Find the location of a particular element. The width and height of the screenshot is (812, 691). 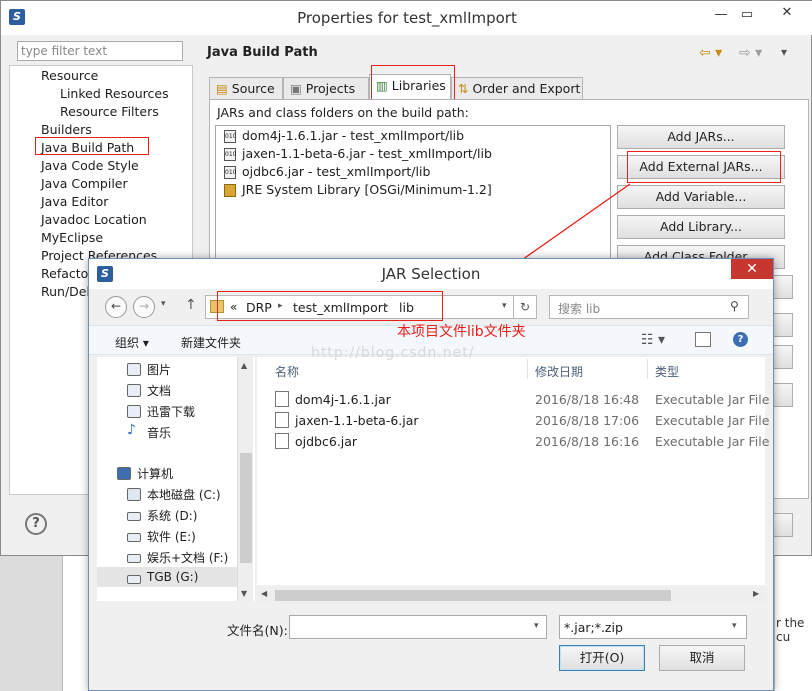

search-icon: ⚲ is located at coordinates (734, 306).